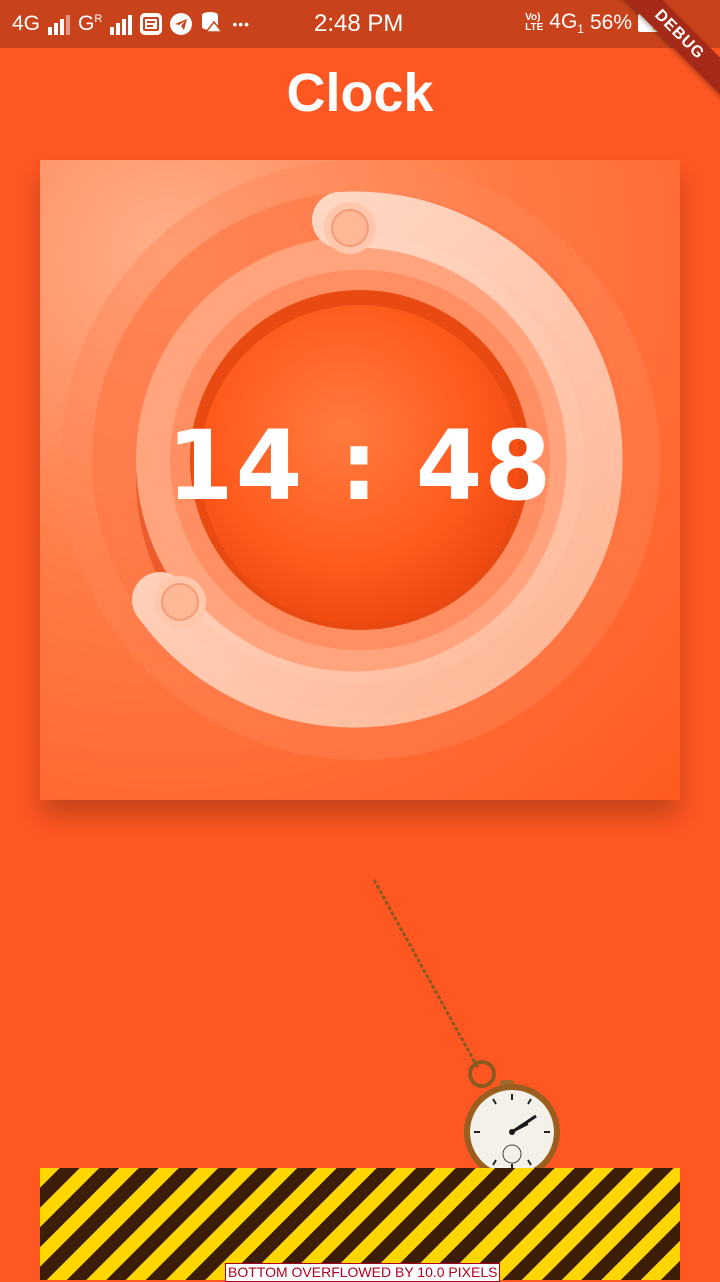 Image resolution: width=720 pixels, height=1282 pixels. What do you see at coordinates (610, 23) in the screenshot?
I see `battery-percent: 56%` at bounding box center [610, 23].